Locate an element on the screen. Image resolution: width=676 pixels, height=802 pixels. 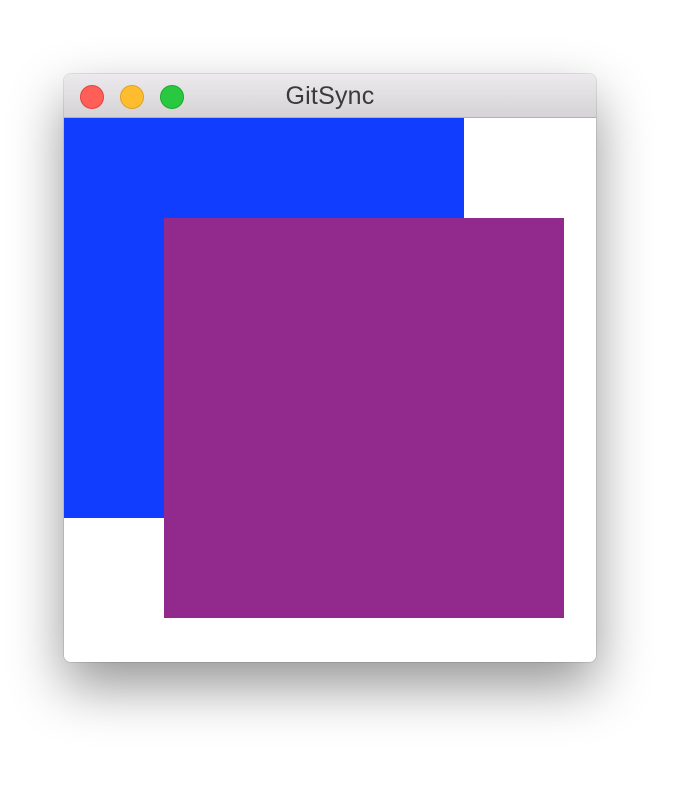
title-bar: GitSync is located at coordinates (330, 96).